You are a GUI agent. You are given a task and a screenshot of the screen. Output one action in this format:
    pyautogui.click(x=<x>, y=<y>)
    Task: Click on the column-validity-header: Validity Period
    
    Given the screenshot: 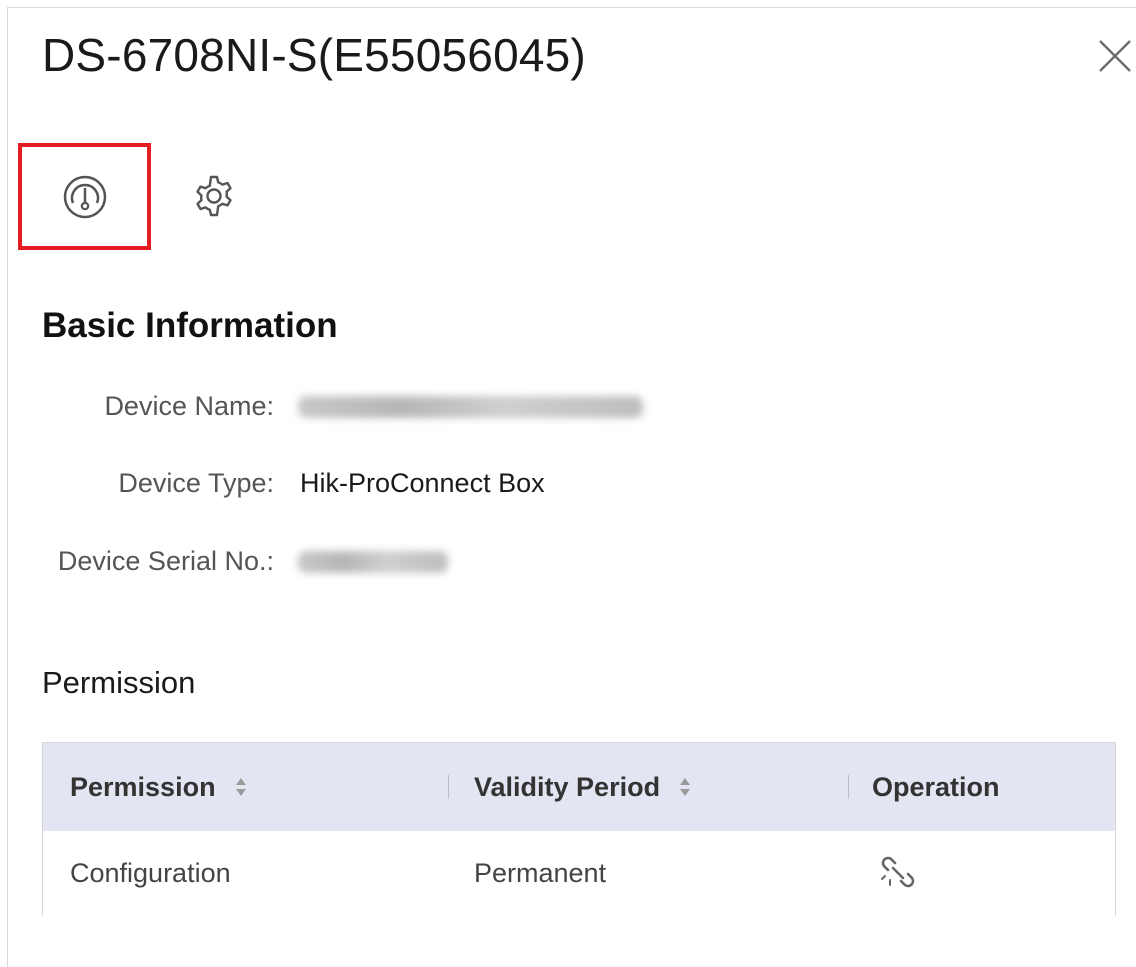 What is the action you would take?
    pyautogui.click(x=583, y=787)
    